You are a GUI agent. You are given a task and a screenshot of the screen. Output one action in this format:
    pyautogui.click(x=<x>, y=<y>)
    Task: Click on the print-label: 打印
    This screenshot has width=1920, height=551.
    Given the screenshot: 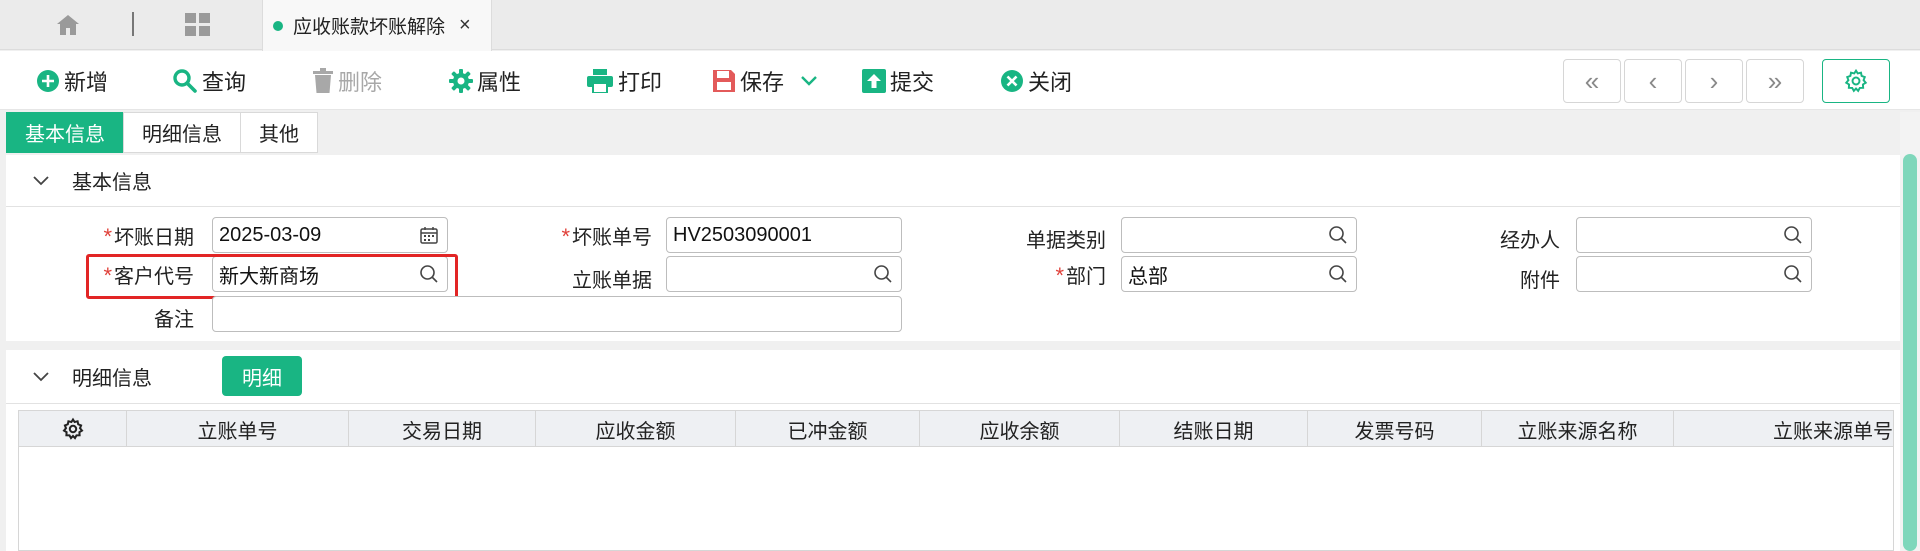 What is the action you would take?
    pyautogui.click(x=640, y=82)
    